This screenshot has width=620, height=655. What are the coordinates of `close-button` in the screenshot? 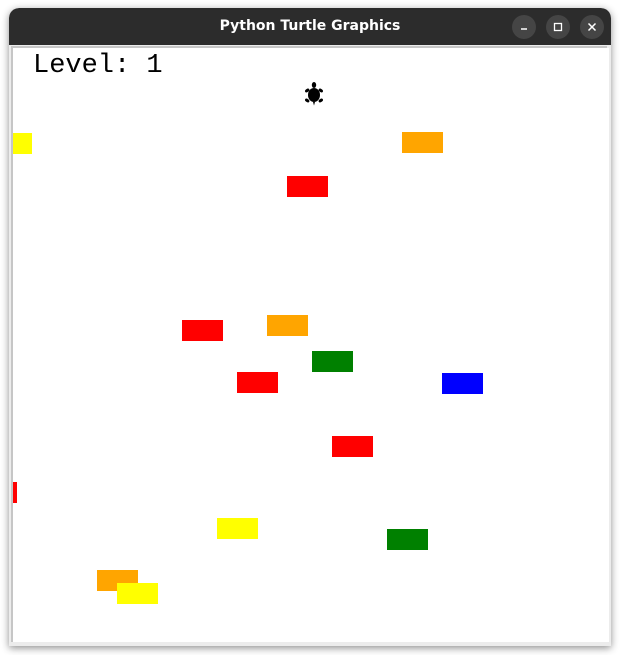 It's located at (592, 27).